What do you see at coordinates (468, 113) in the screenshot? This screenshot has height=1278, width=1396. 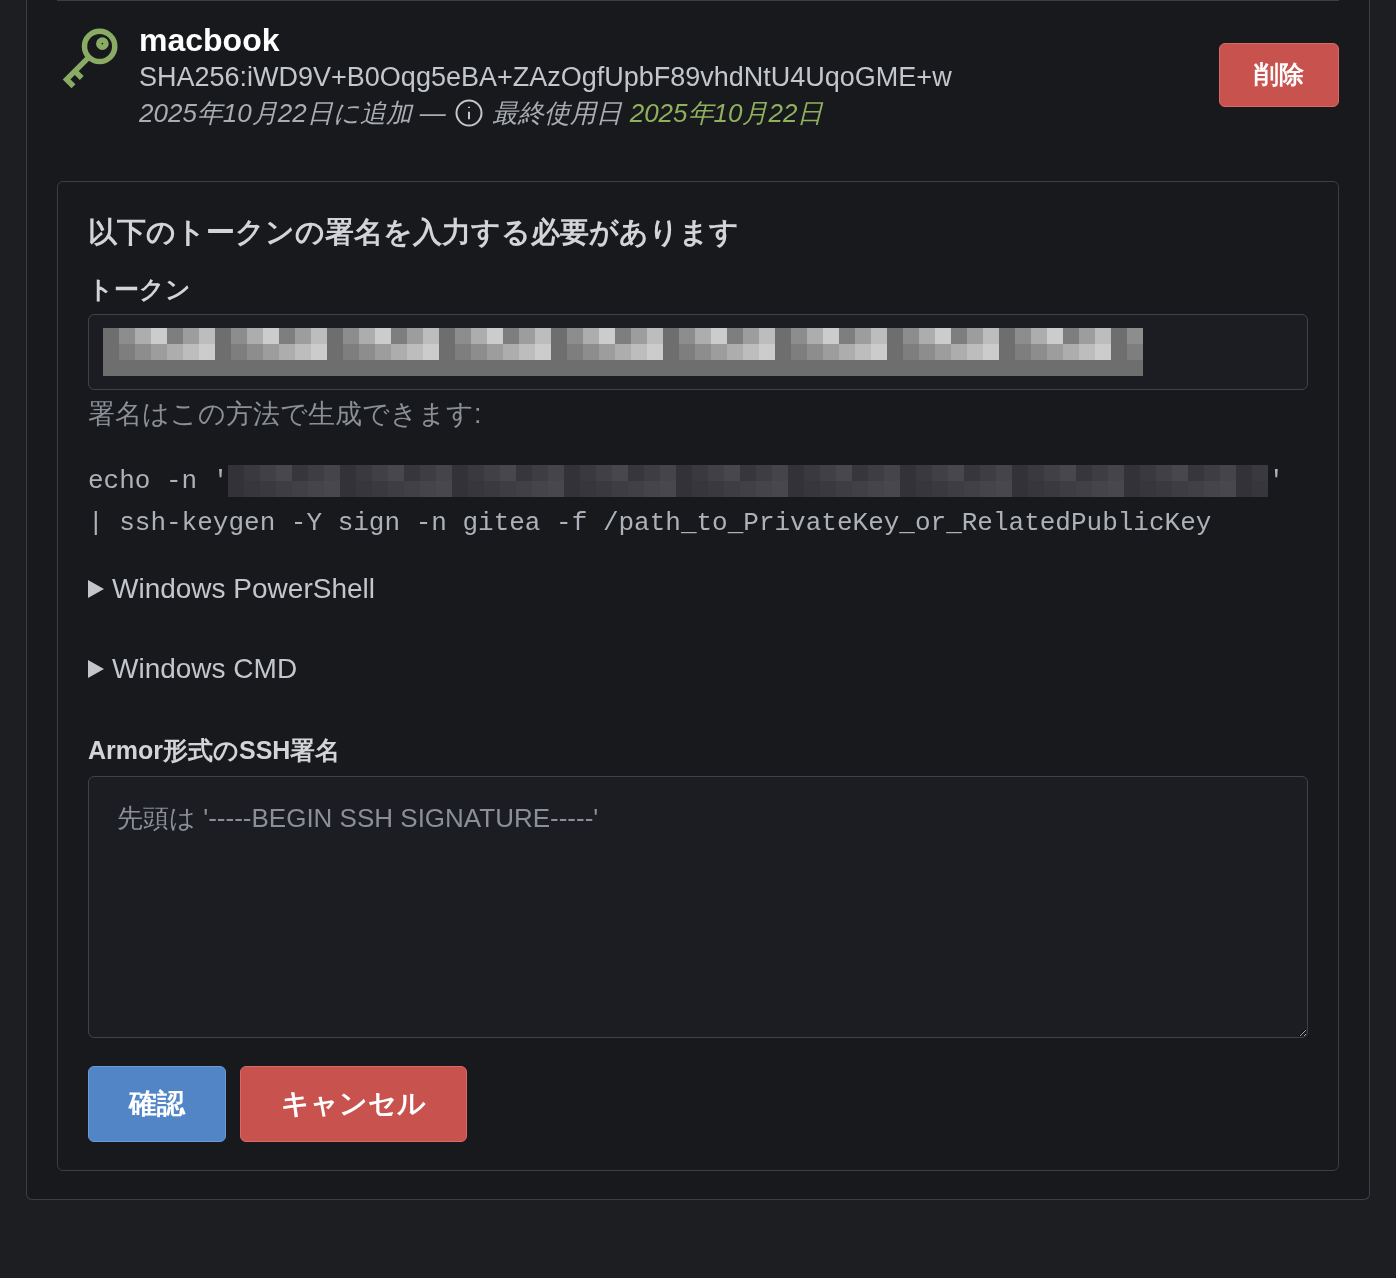 I see `info-icon` at bounding box center [468, 113].